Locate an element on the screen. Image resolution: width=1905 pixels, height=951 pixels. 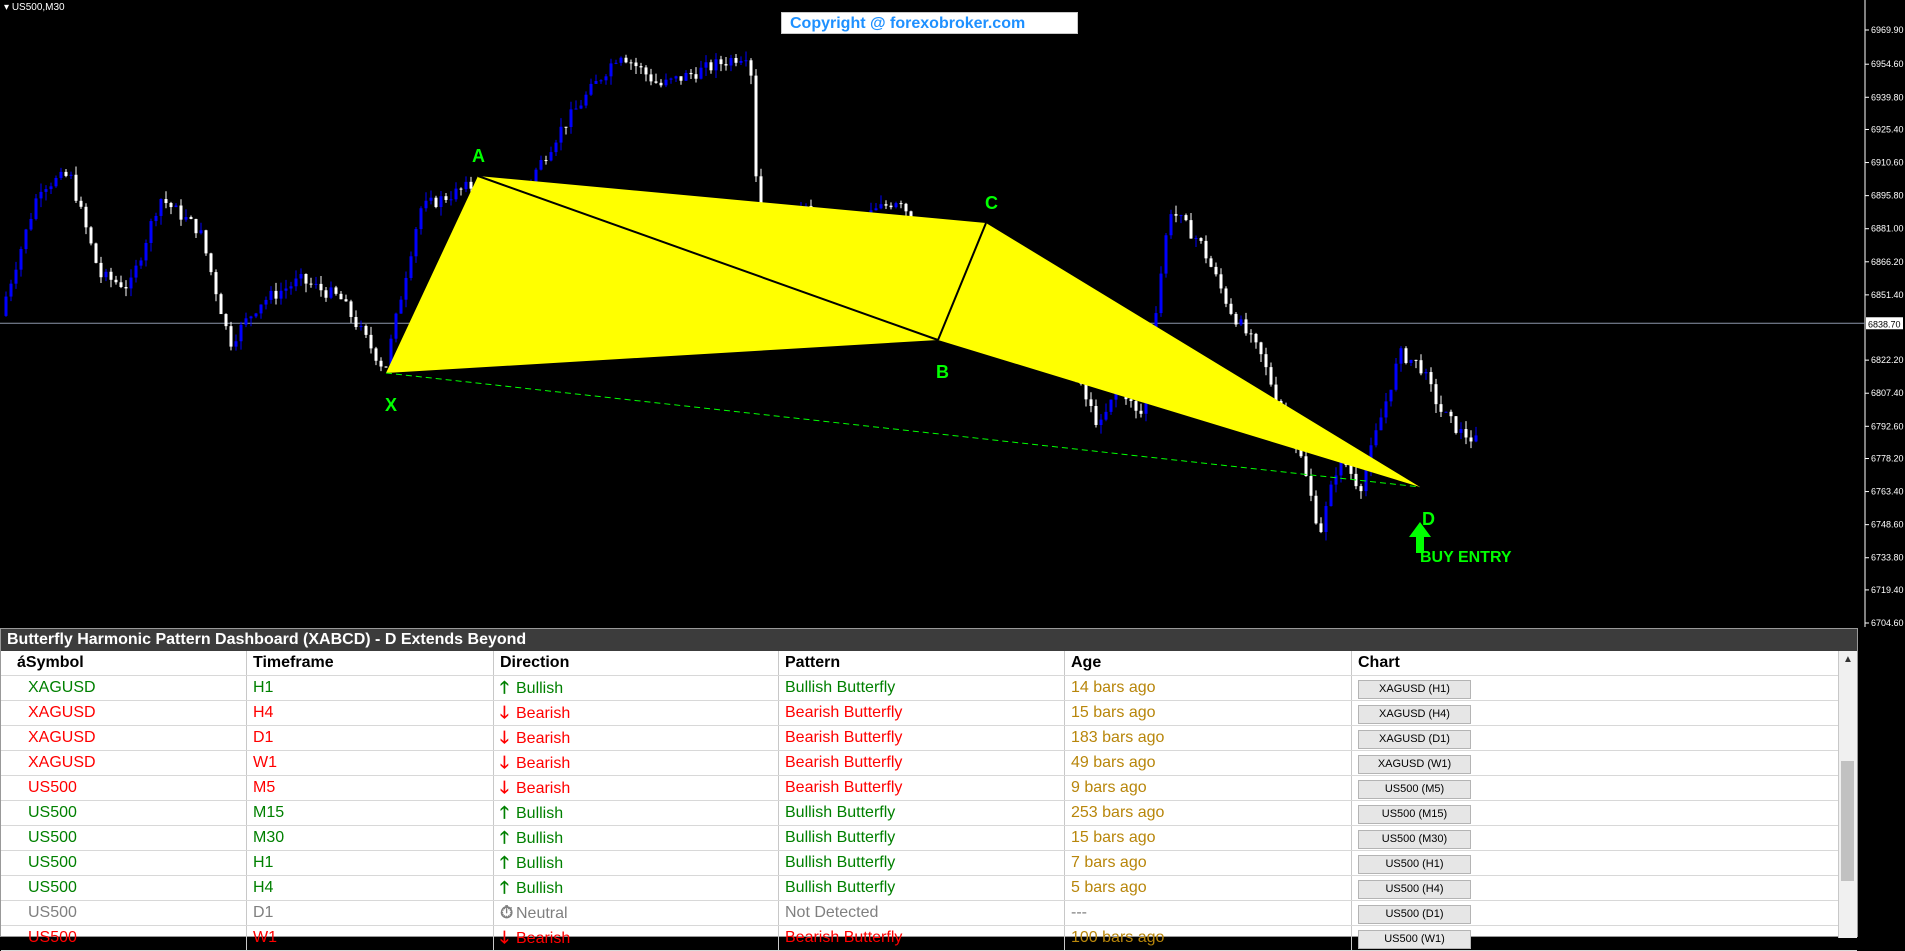
vertical-scrollbar: ▲ is located at coordinates (1847, 794).